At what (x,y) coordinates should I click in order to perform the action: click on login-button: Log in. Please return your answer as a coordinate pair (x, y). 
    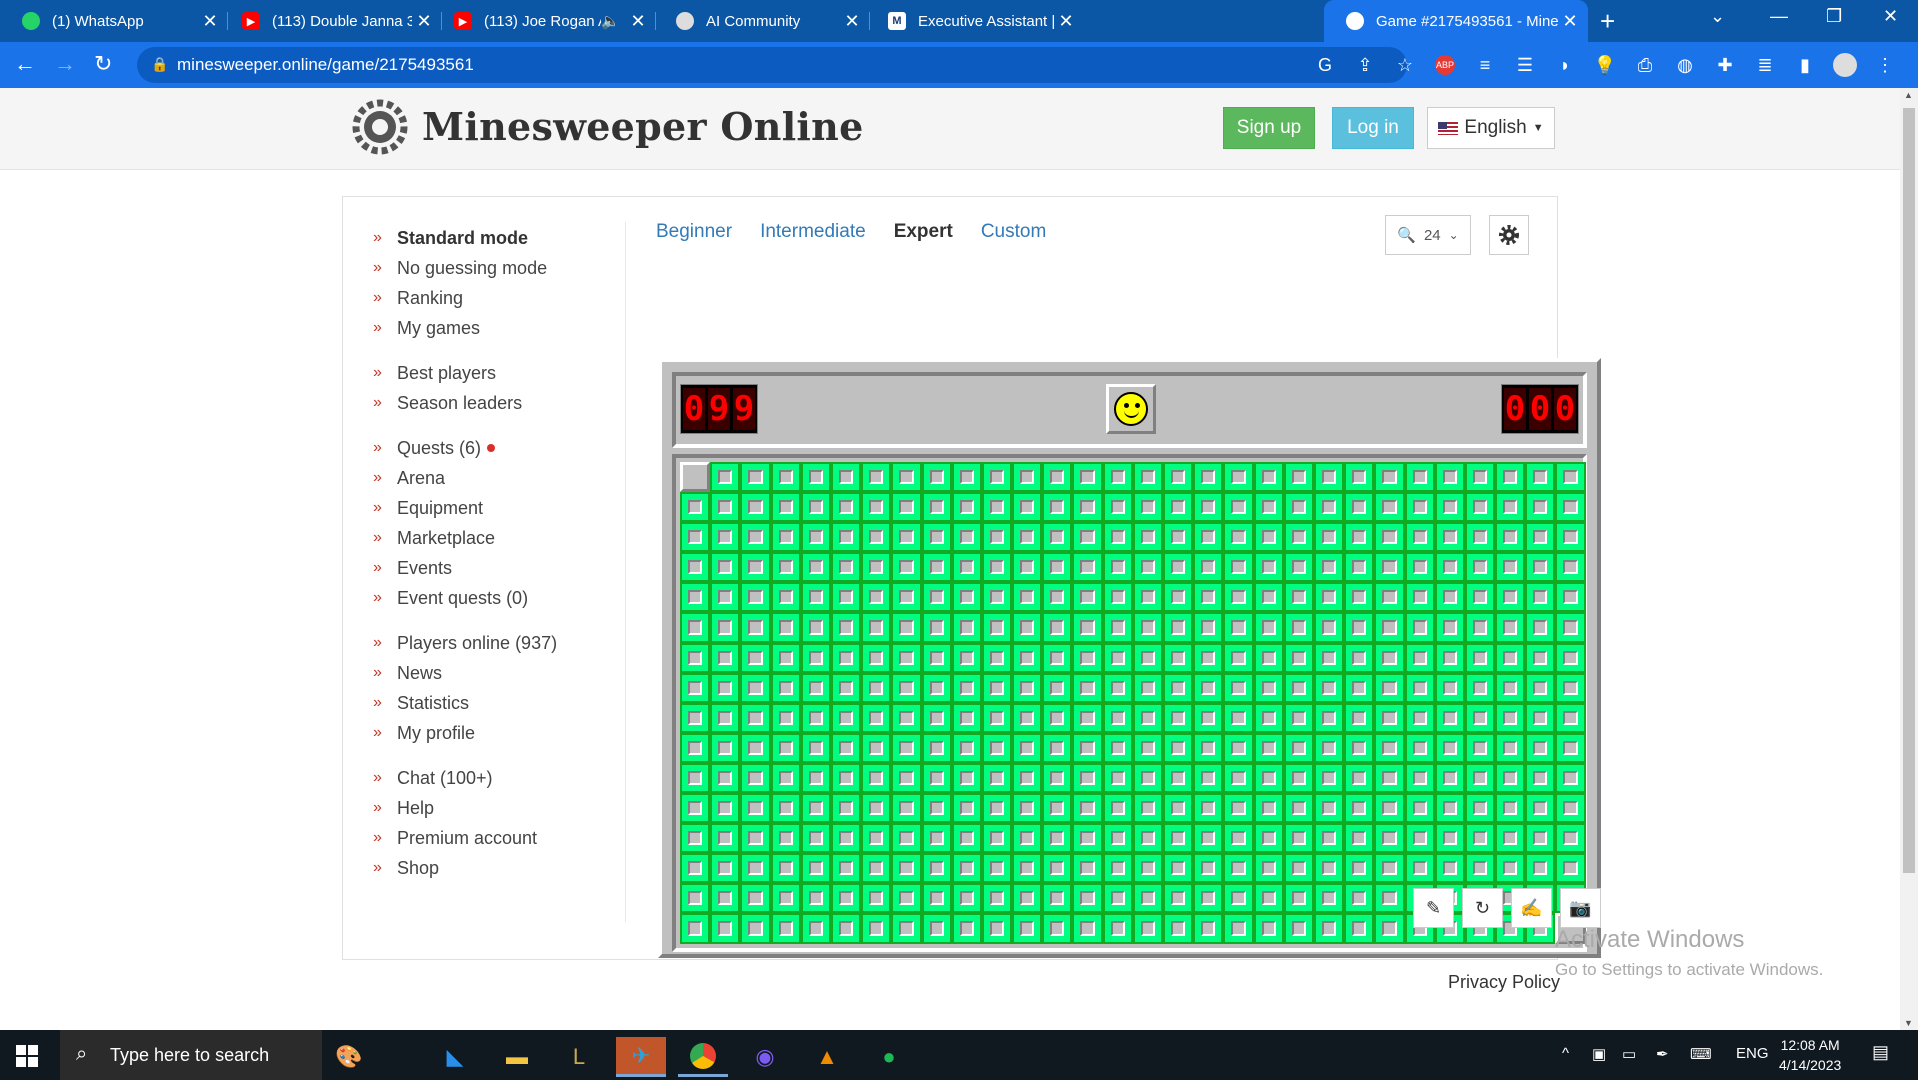
    Looking at the image, I should click on (1373, 128).